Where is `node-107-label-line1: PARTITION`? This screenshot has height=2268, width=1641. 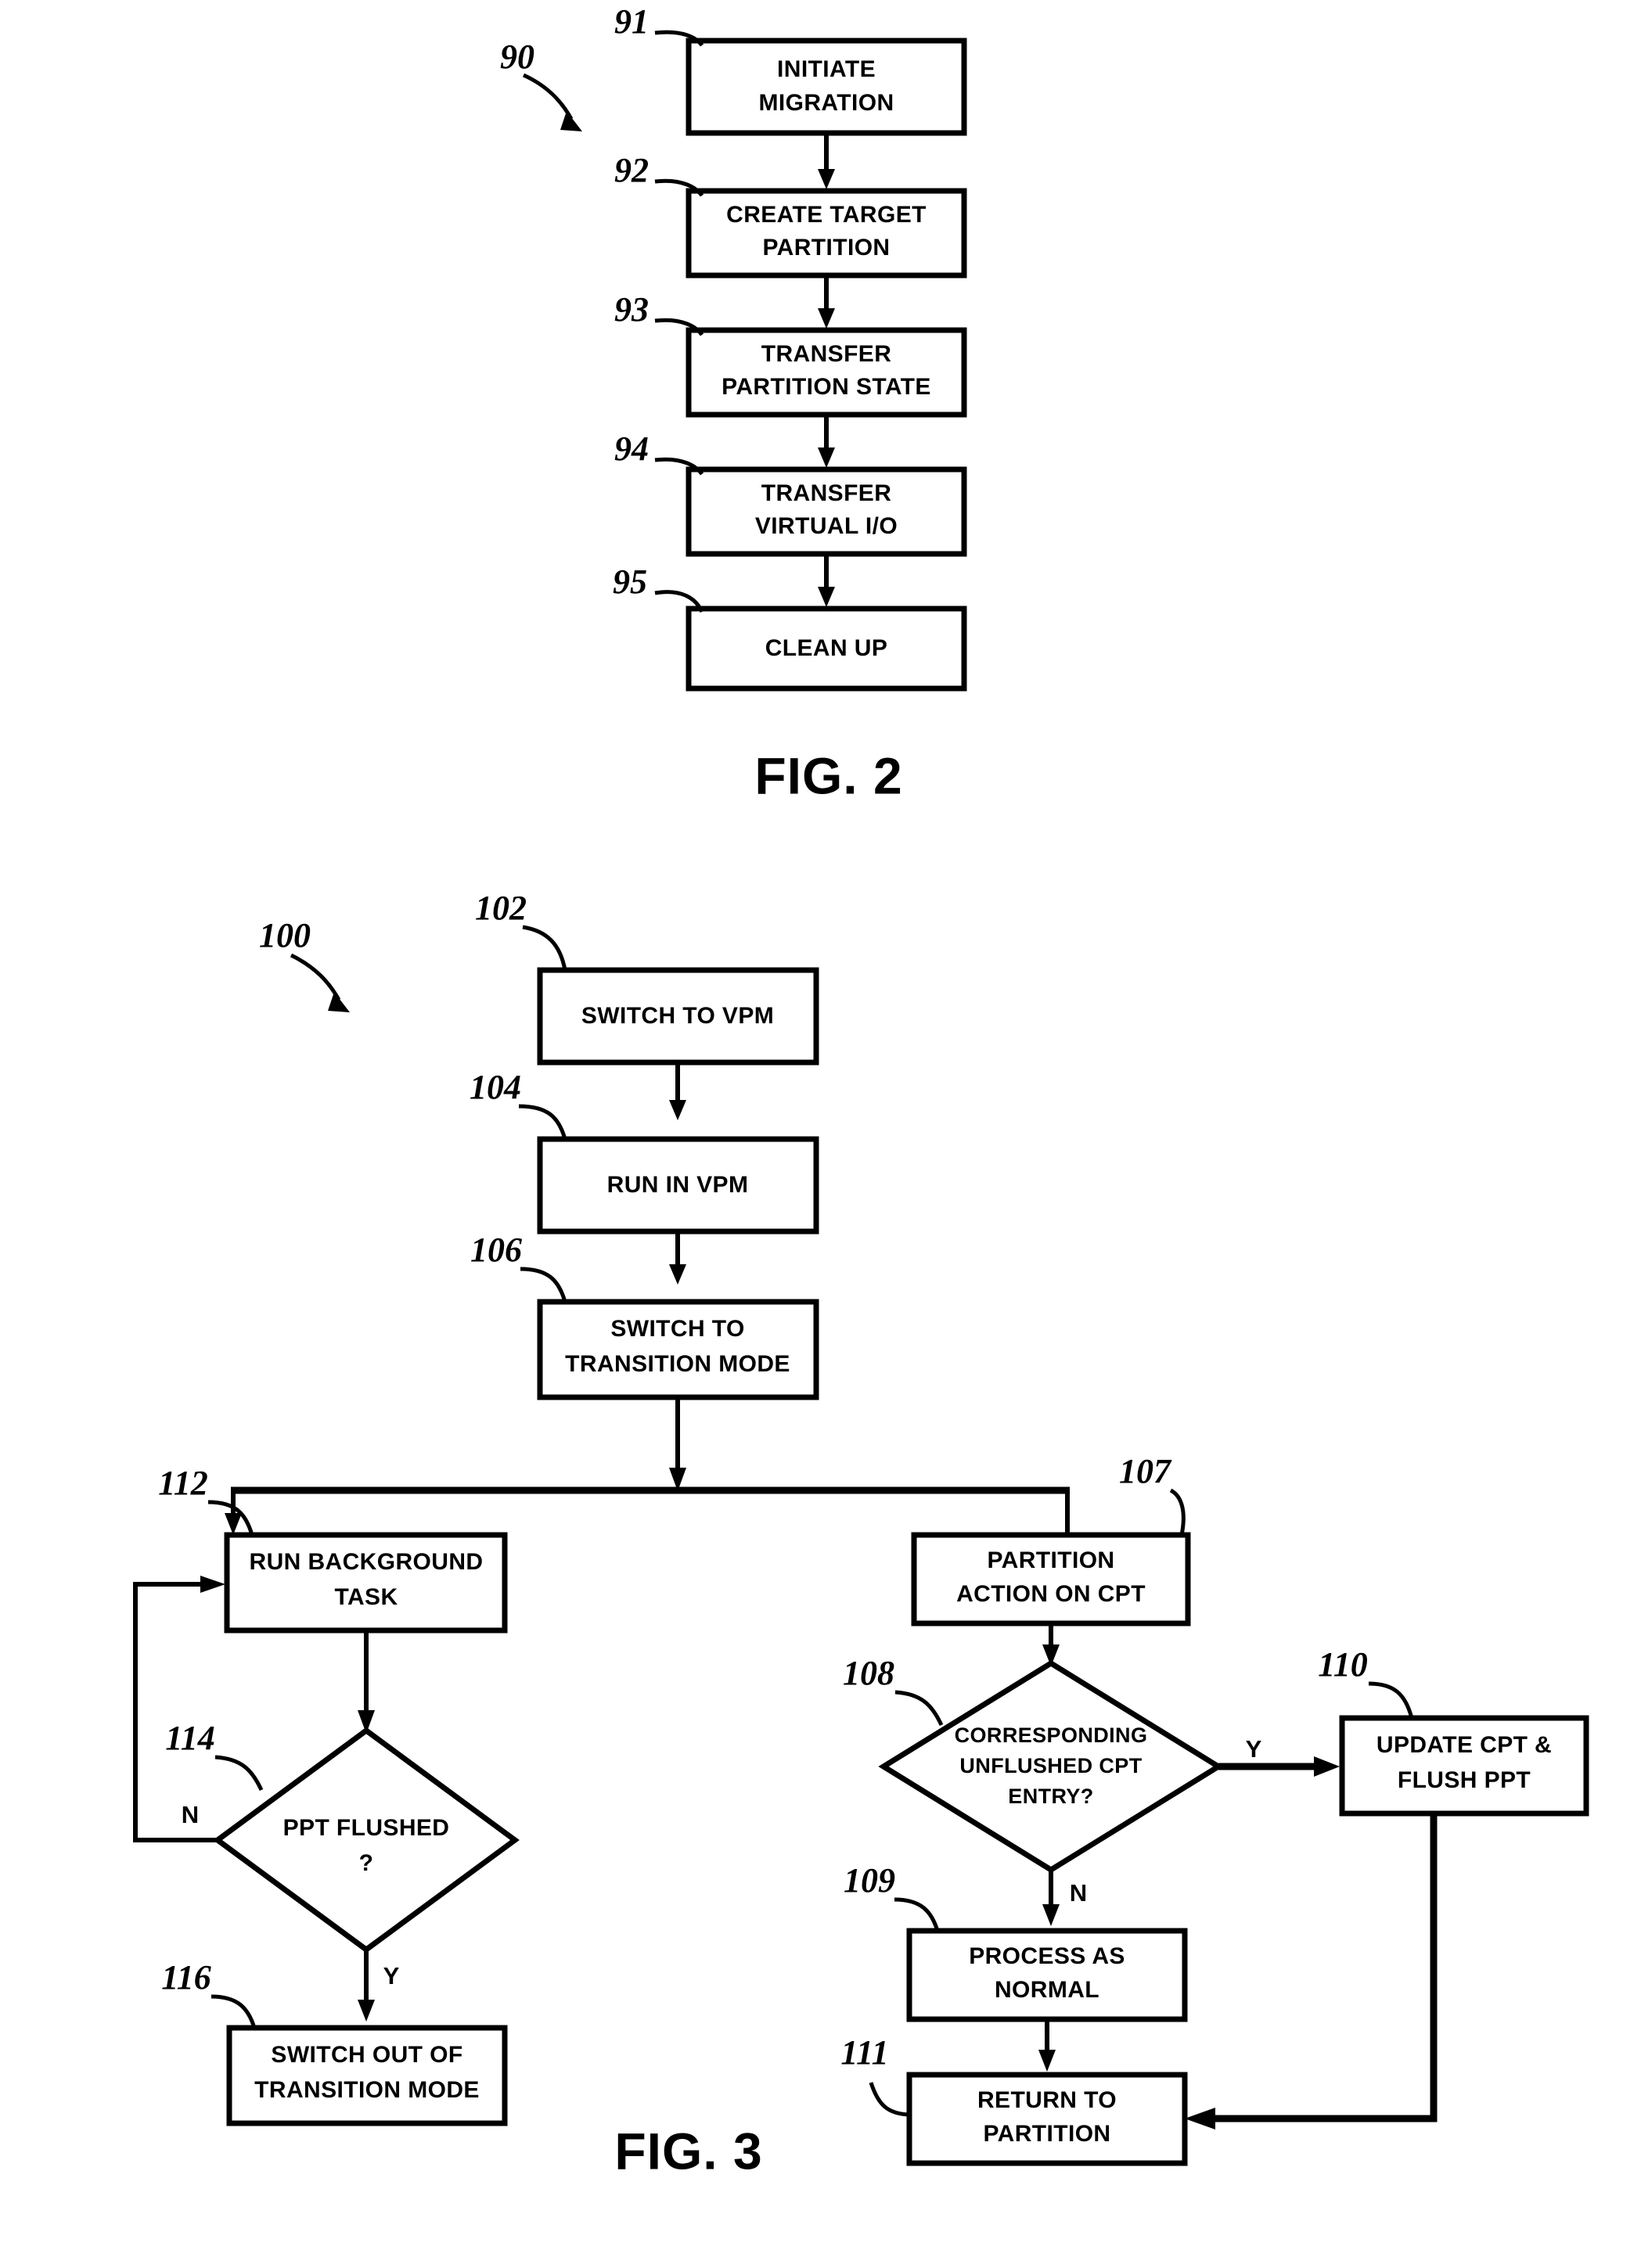 node-107-label-line1: PARTITION is located at coordinates (1050, 1560).